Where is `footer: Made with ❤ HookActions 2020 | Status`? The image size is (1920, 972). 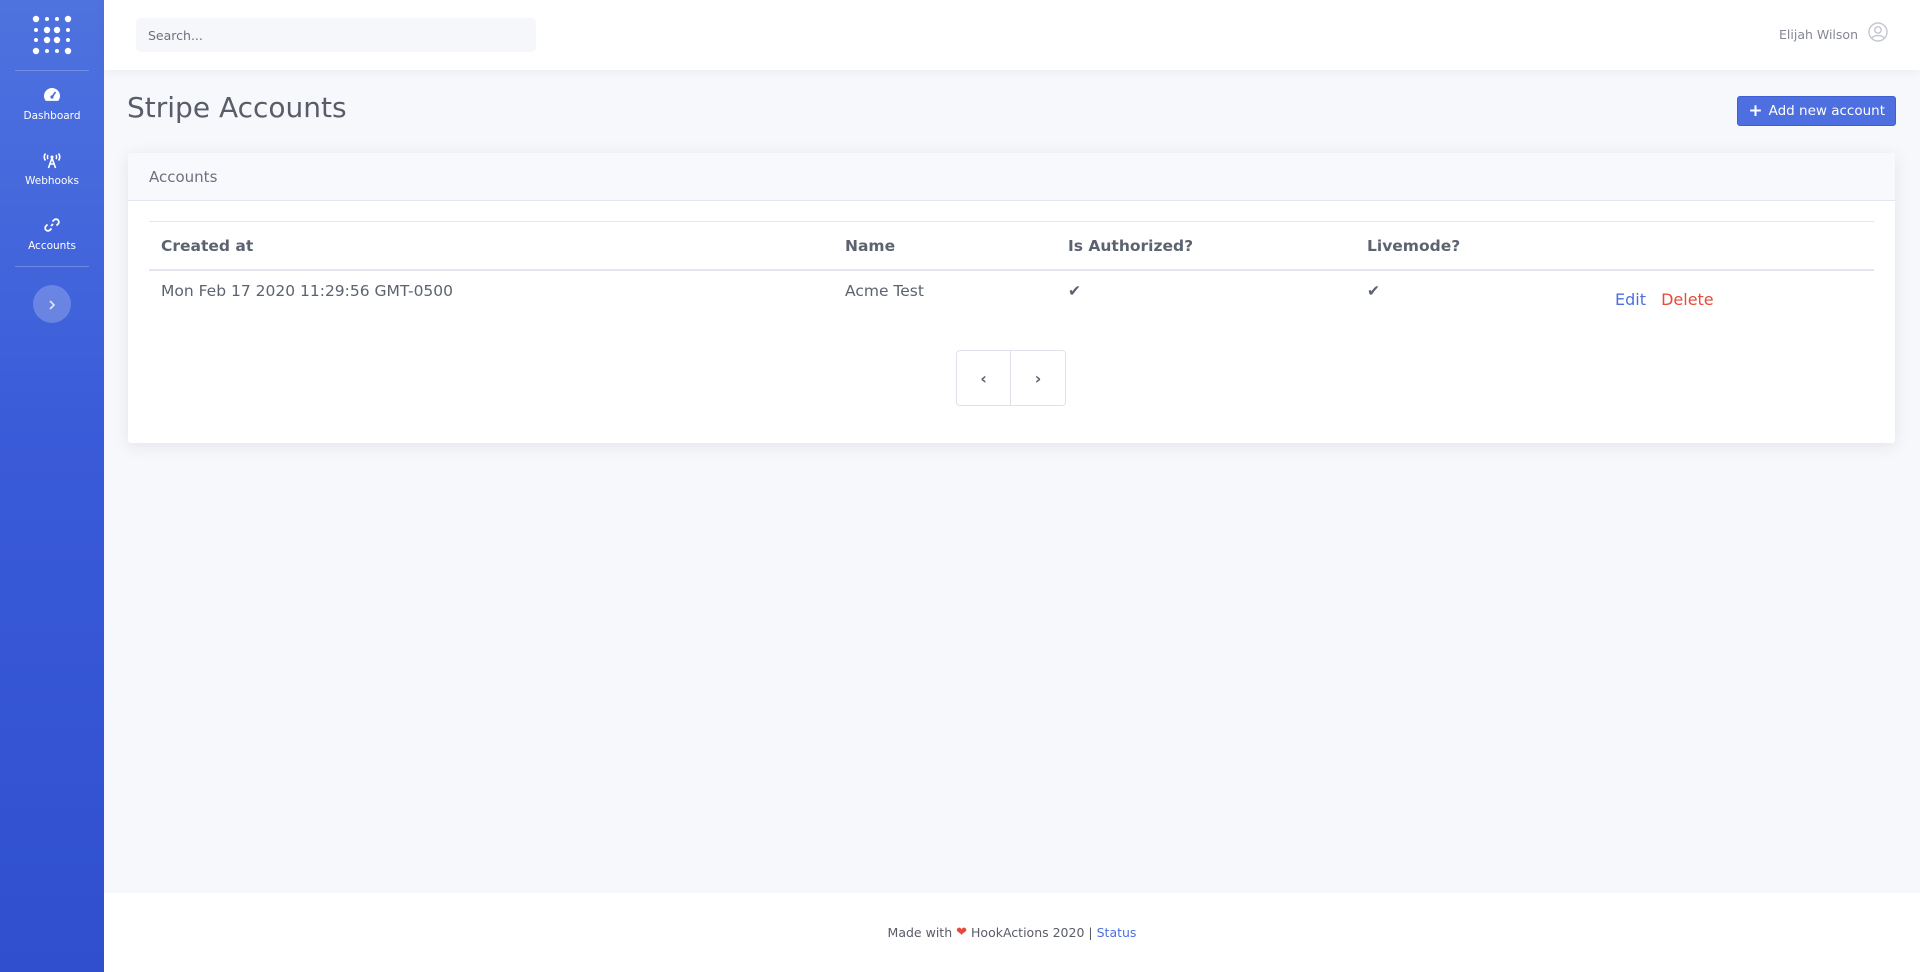
footer: Made with ❤ HookActions 2020 | Status is located at coordinates (1012, 932).